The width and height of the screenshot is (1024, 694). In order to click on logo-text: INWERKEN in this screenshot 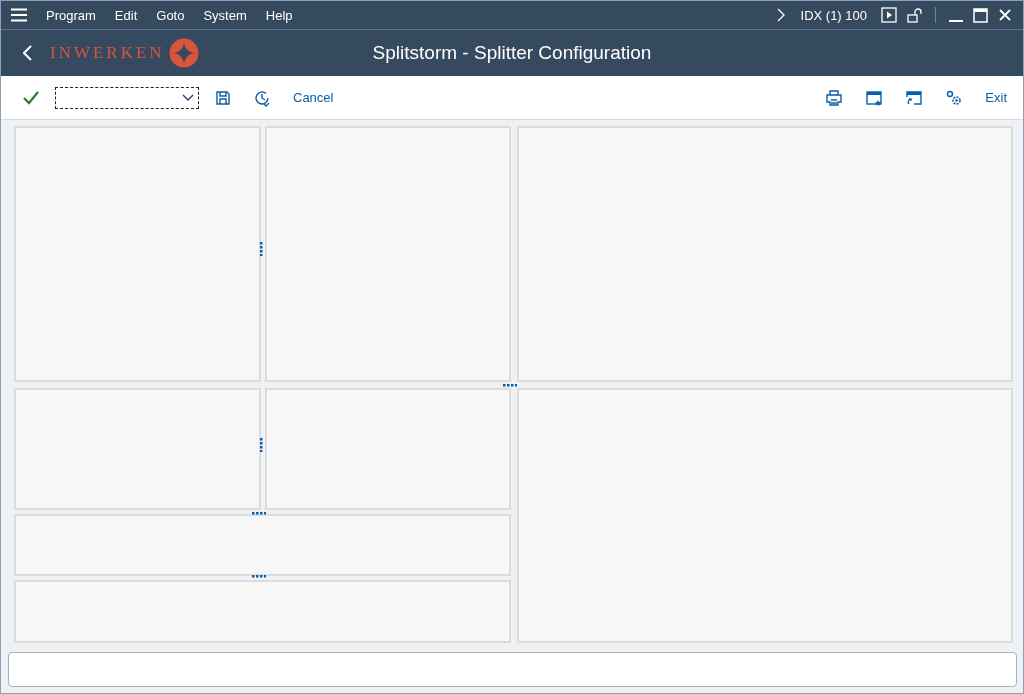, I will do `click(107, 53)`.